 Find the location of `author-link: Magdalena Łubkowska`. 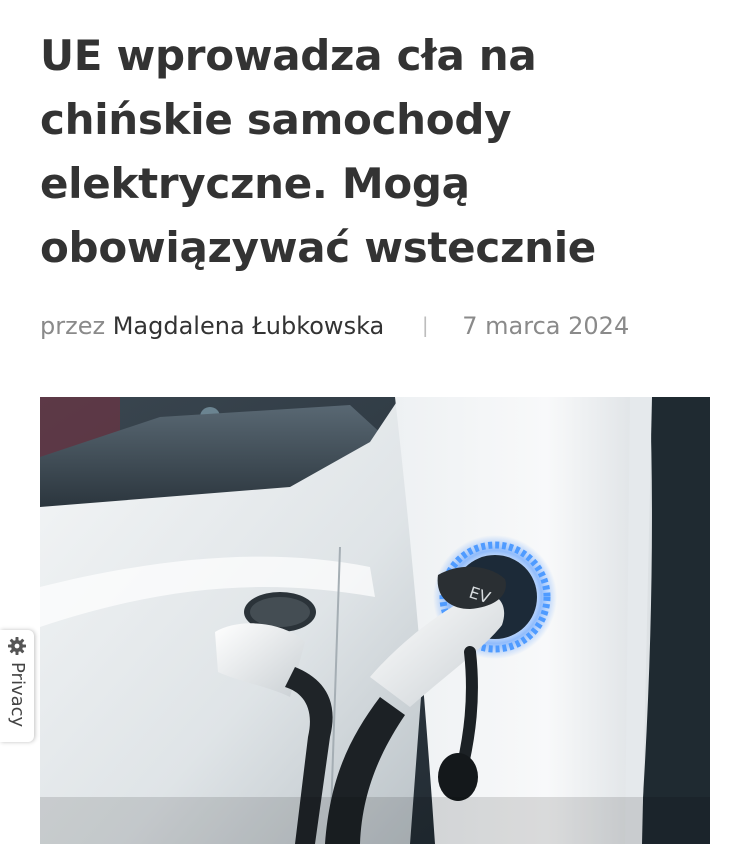

author-link: Magdalena Łubkowska is located at coordinates (249, 326).